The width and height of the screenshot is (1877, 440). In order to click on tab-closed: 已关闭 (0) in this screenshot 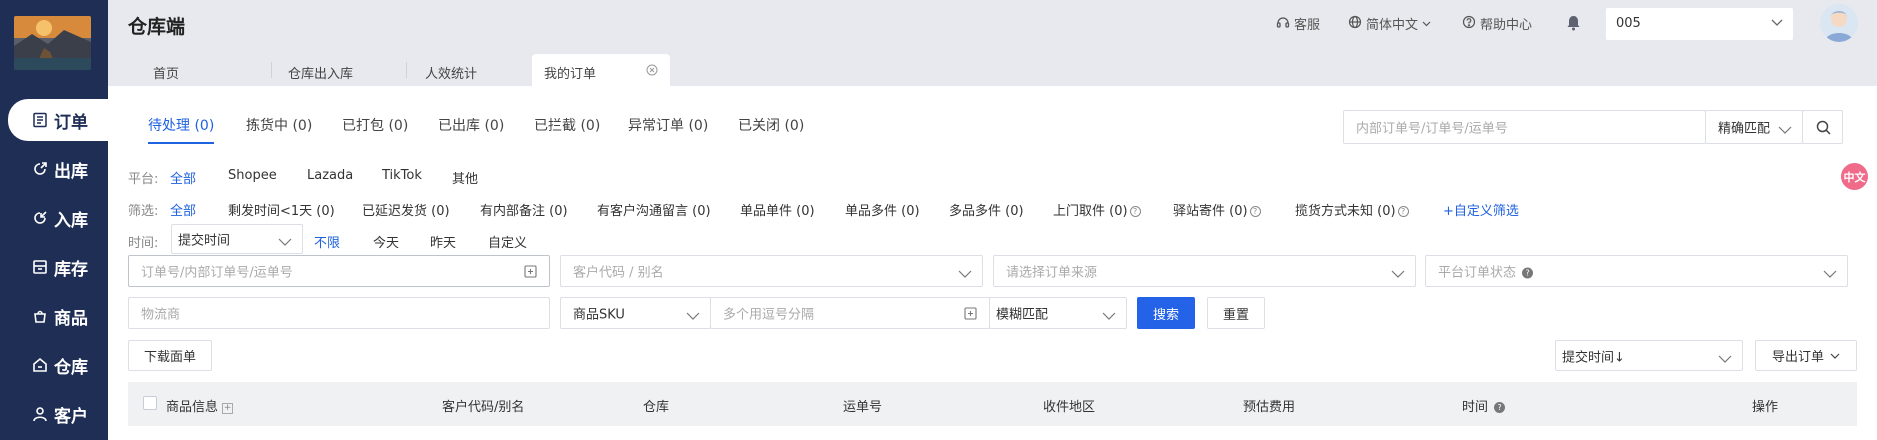, I will do `click(771, 125)`.